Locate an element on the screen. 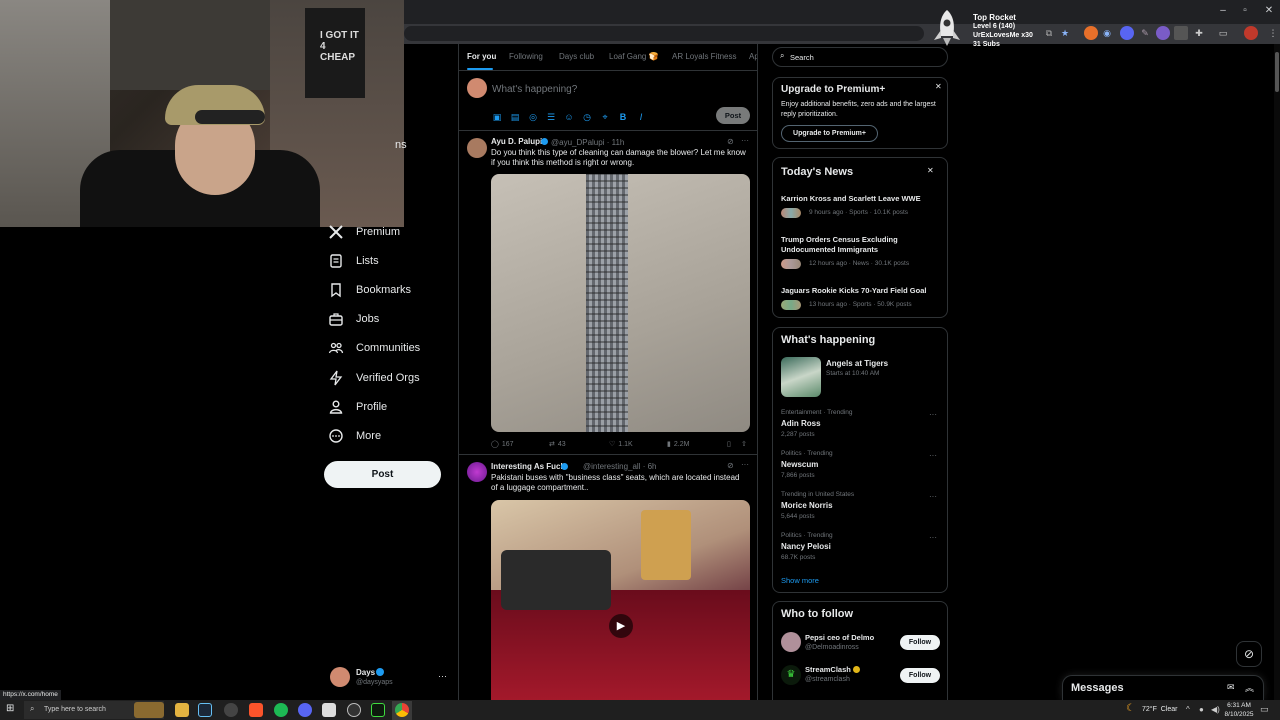  nav-item-communities: Communities is located at coordinates (374, 348).